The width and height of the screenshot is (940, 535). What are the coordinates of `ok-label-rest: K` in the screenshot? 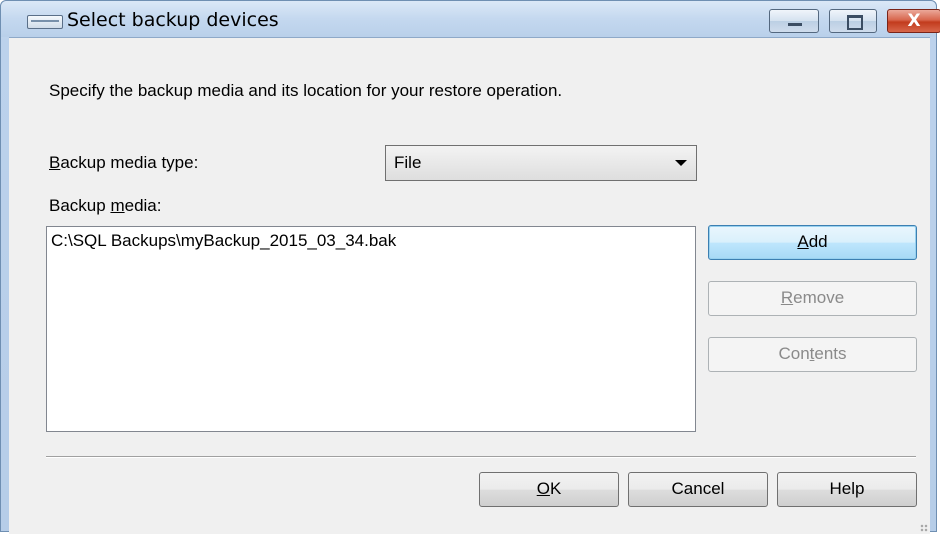 It's located at (555, 488).